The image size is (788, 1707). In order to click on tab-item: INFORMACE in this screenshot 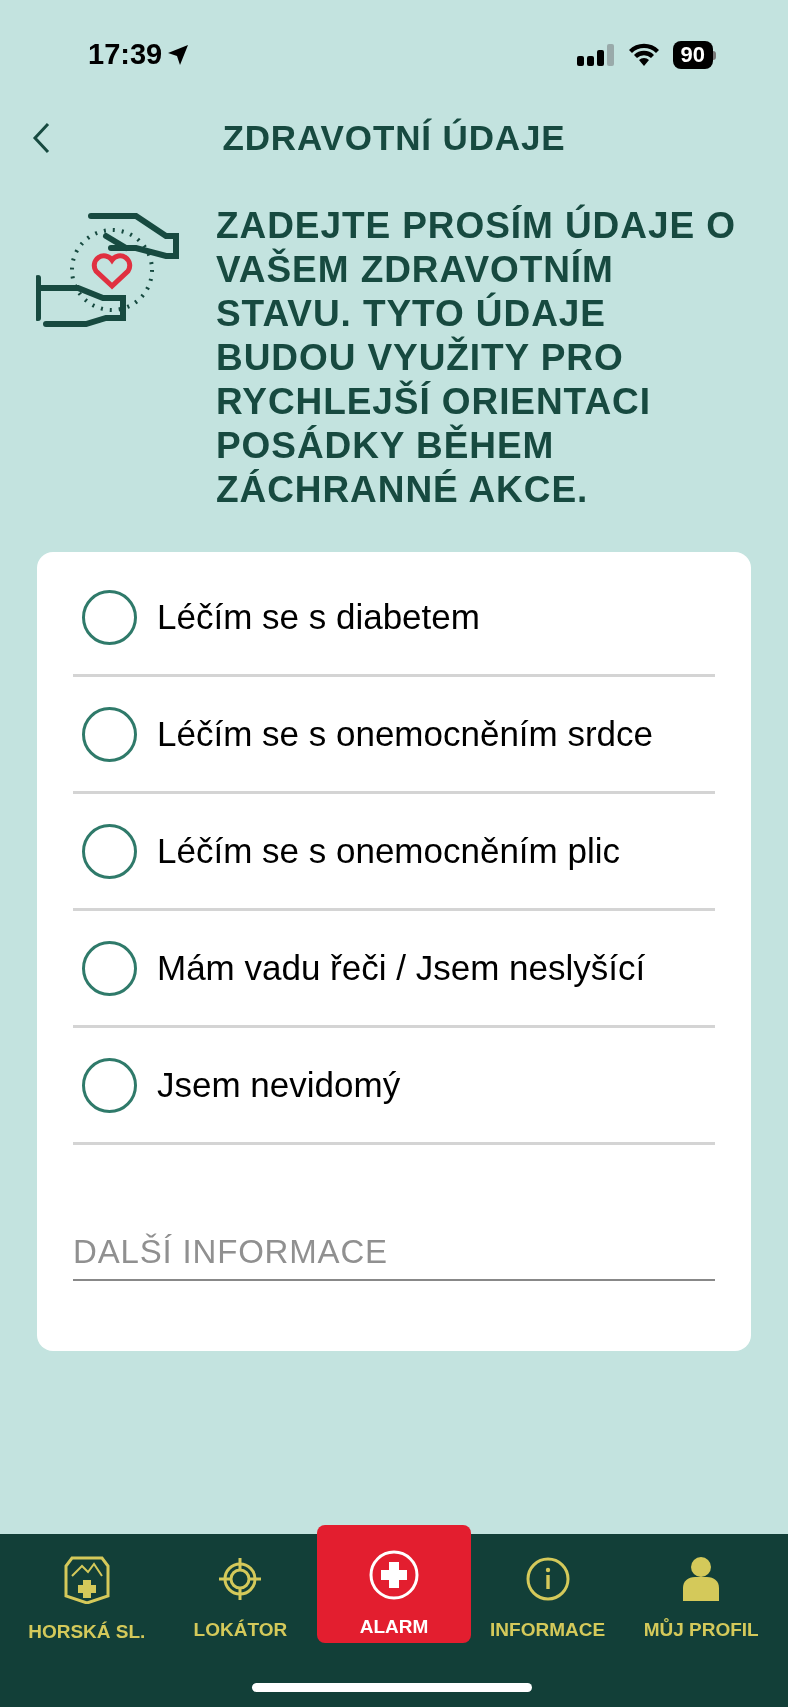, I will do `click(547, 1620)`.